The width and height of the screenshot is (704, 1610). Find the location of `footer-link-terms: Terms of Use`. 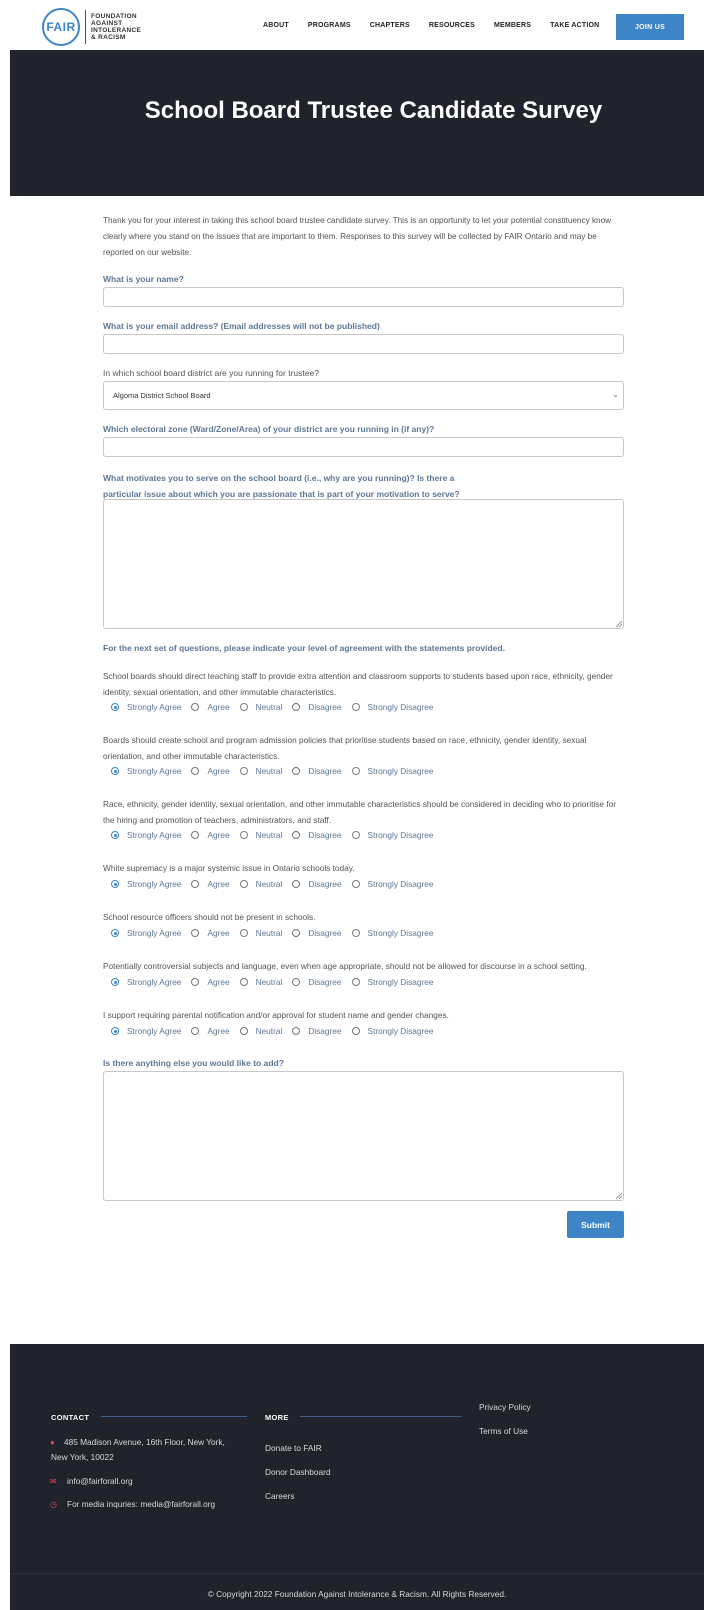

footer-link-terms: Terms of Use is located at coordinates (503, 1431).